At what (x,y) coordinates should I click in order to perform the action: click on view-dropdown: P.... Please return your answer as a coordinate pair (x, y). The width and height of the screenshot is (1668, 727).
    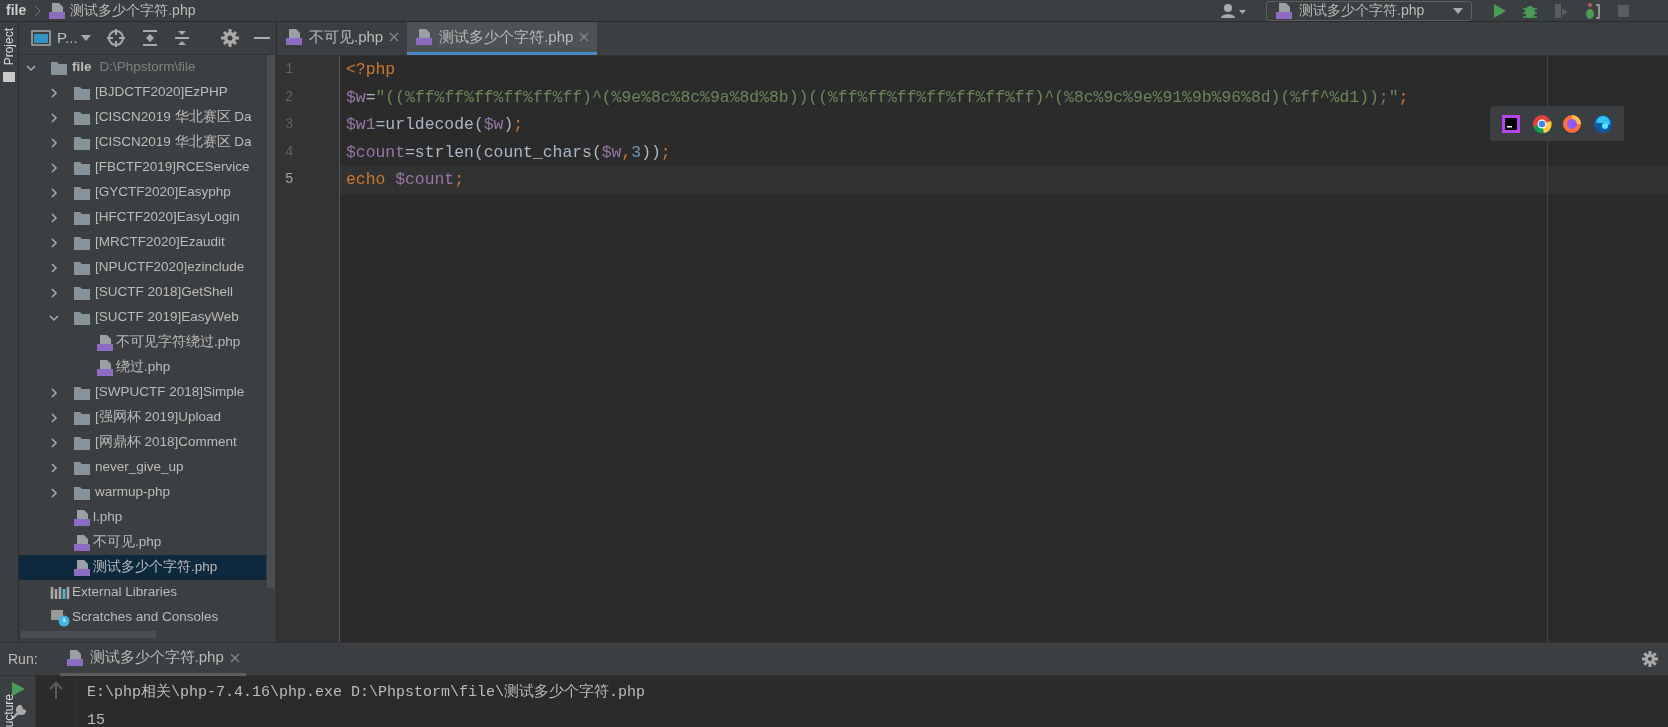
    Looking at the image, I should click on (71, 38).